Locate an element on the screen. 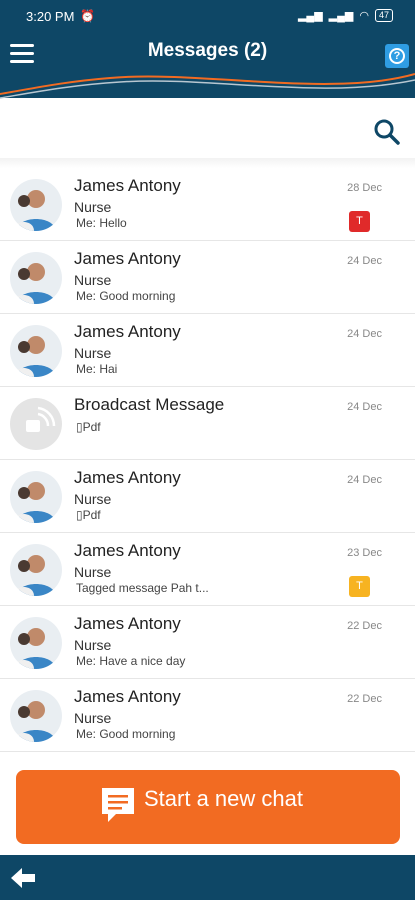  back-arrow-icon is located at coordinates (23, 878).